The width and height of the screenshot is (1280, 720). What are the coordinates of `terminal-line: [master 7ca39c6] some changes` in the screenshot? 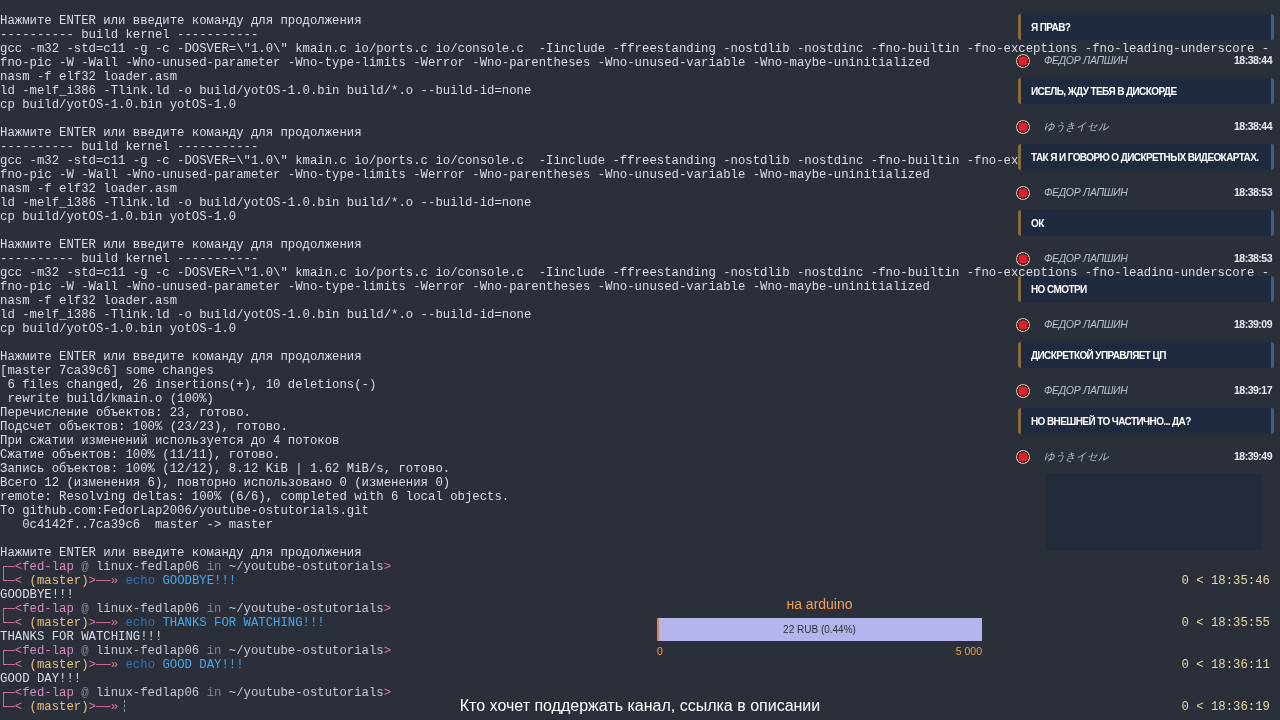 It's located at (107, 371).